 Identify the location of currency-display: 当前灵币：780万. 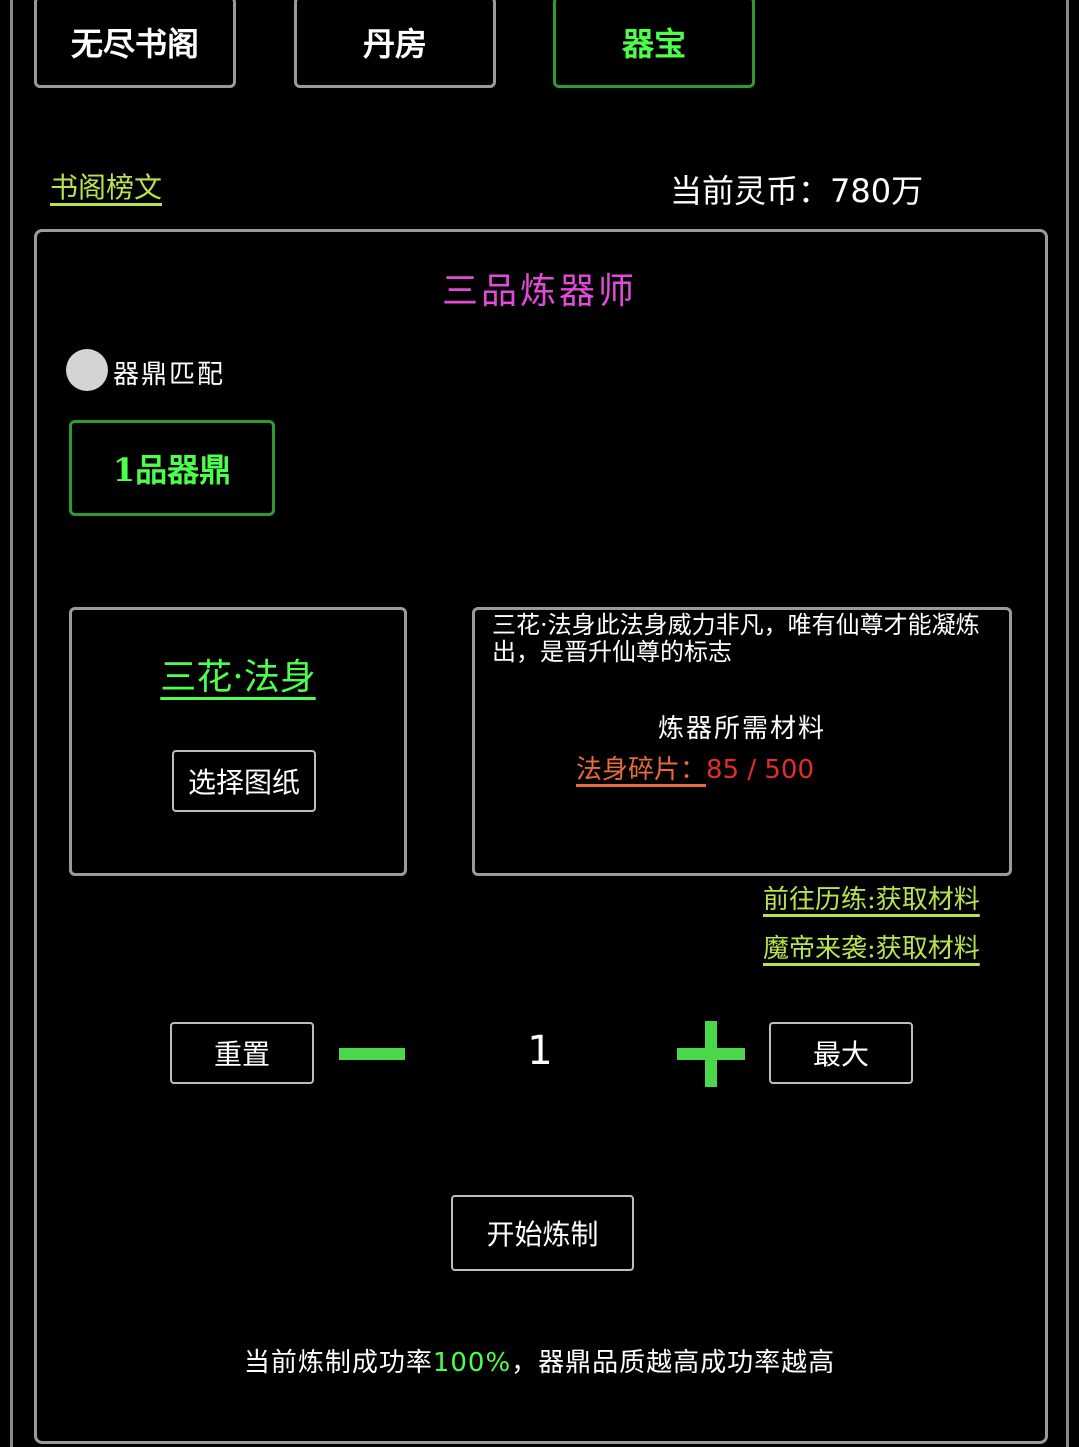
(796, 189).